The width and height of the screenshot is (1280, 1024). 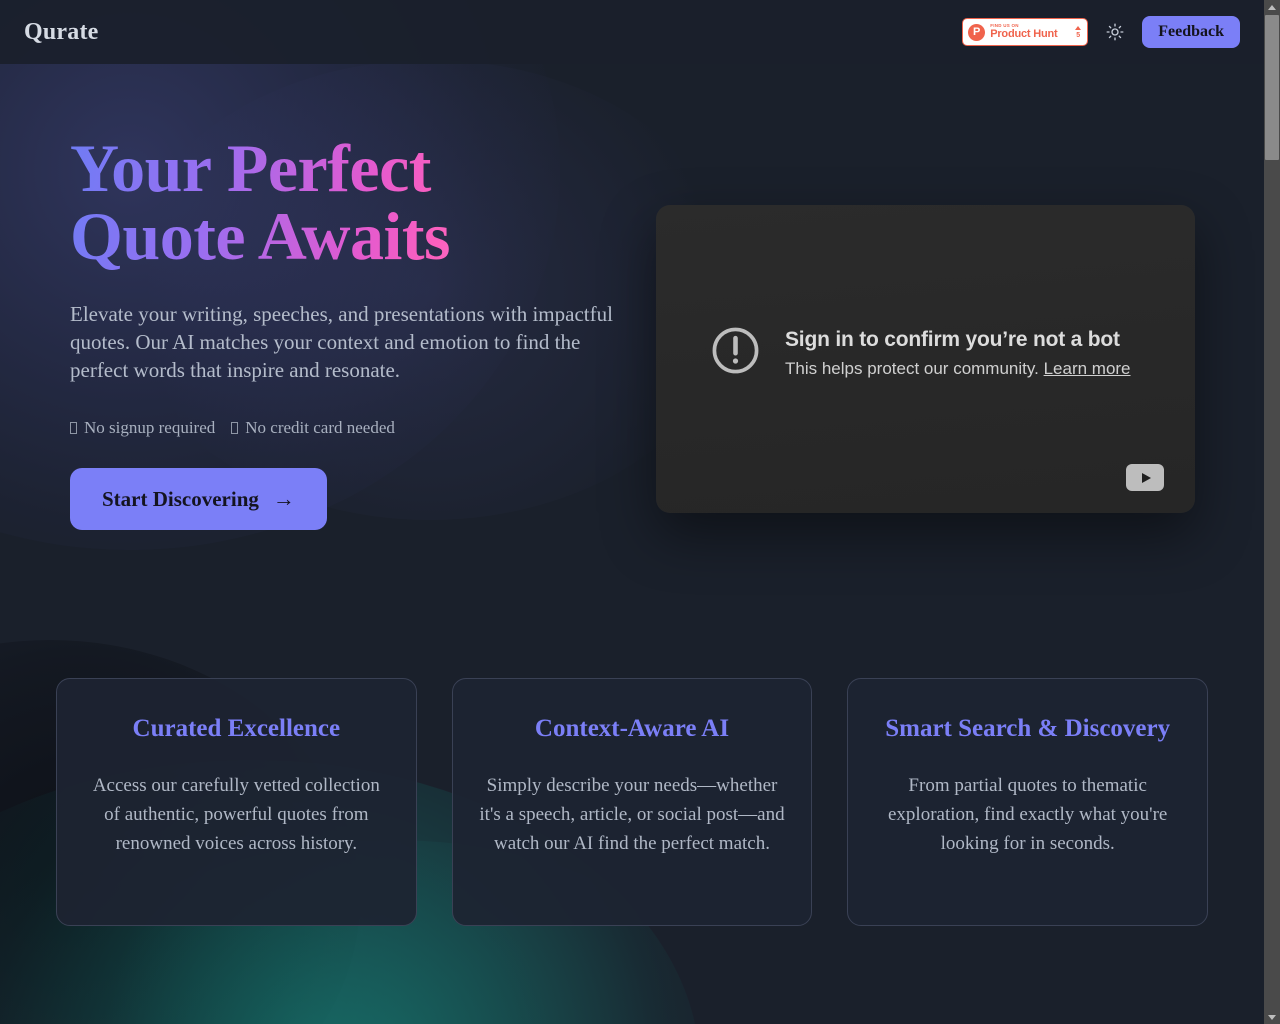 What do you see at coordinates (1078, 35) in the screenshot?
I see `upvote-count: 5` at bounding box center [1078, 35].